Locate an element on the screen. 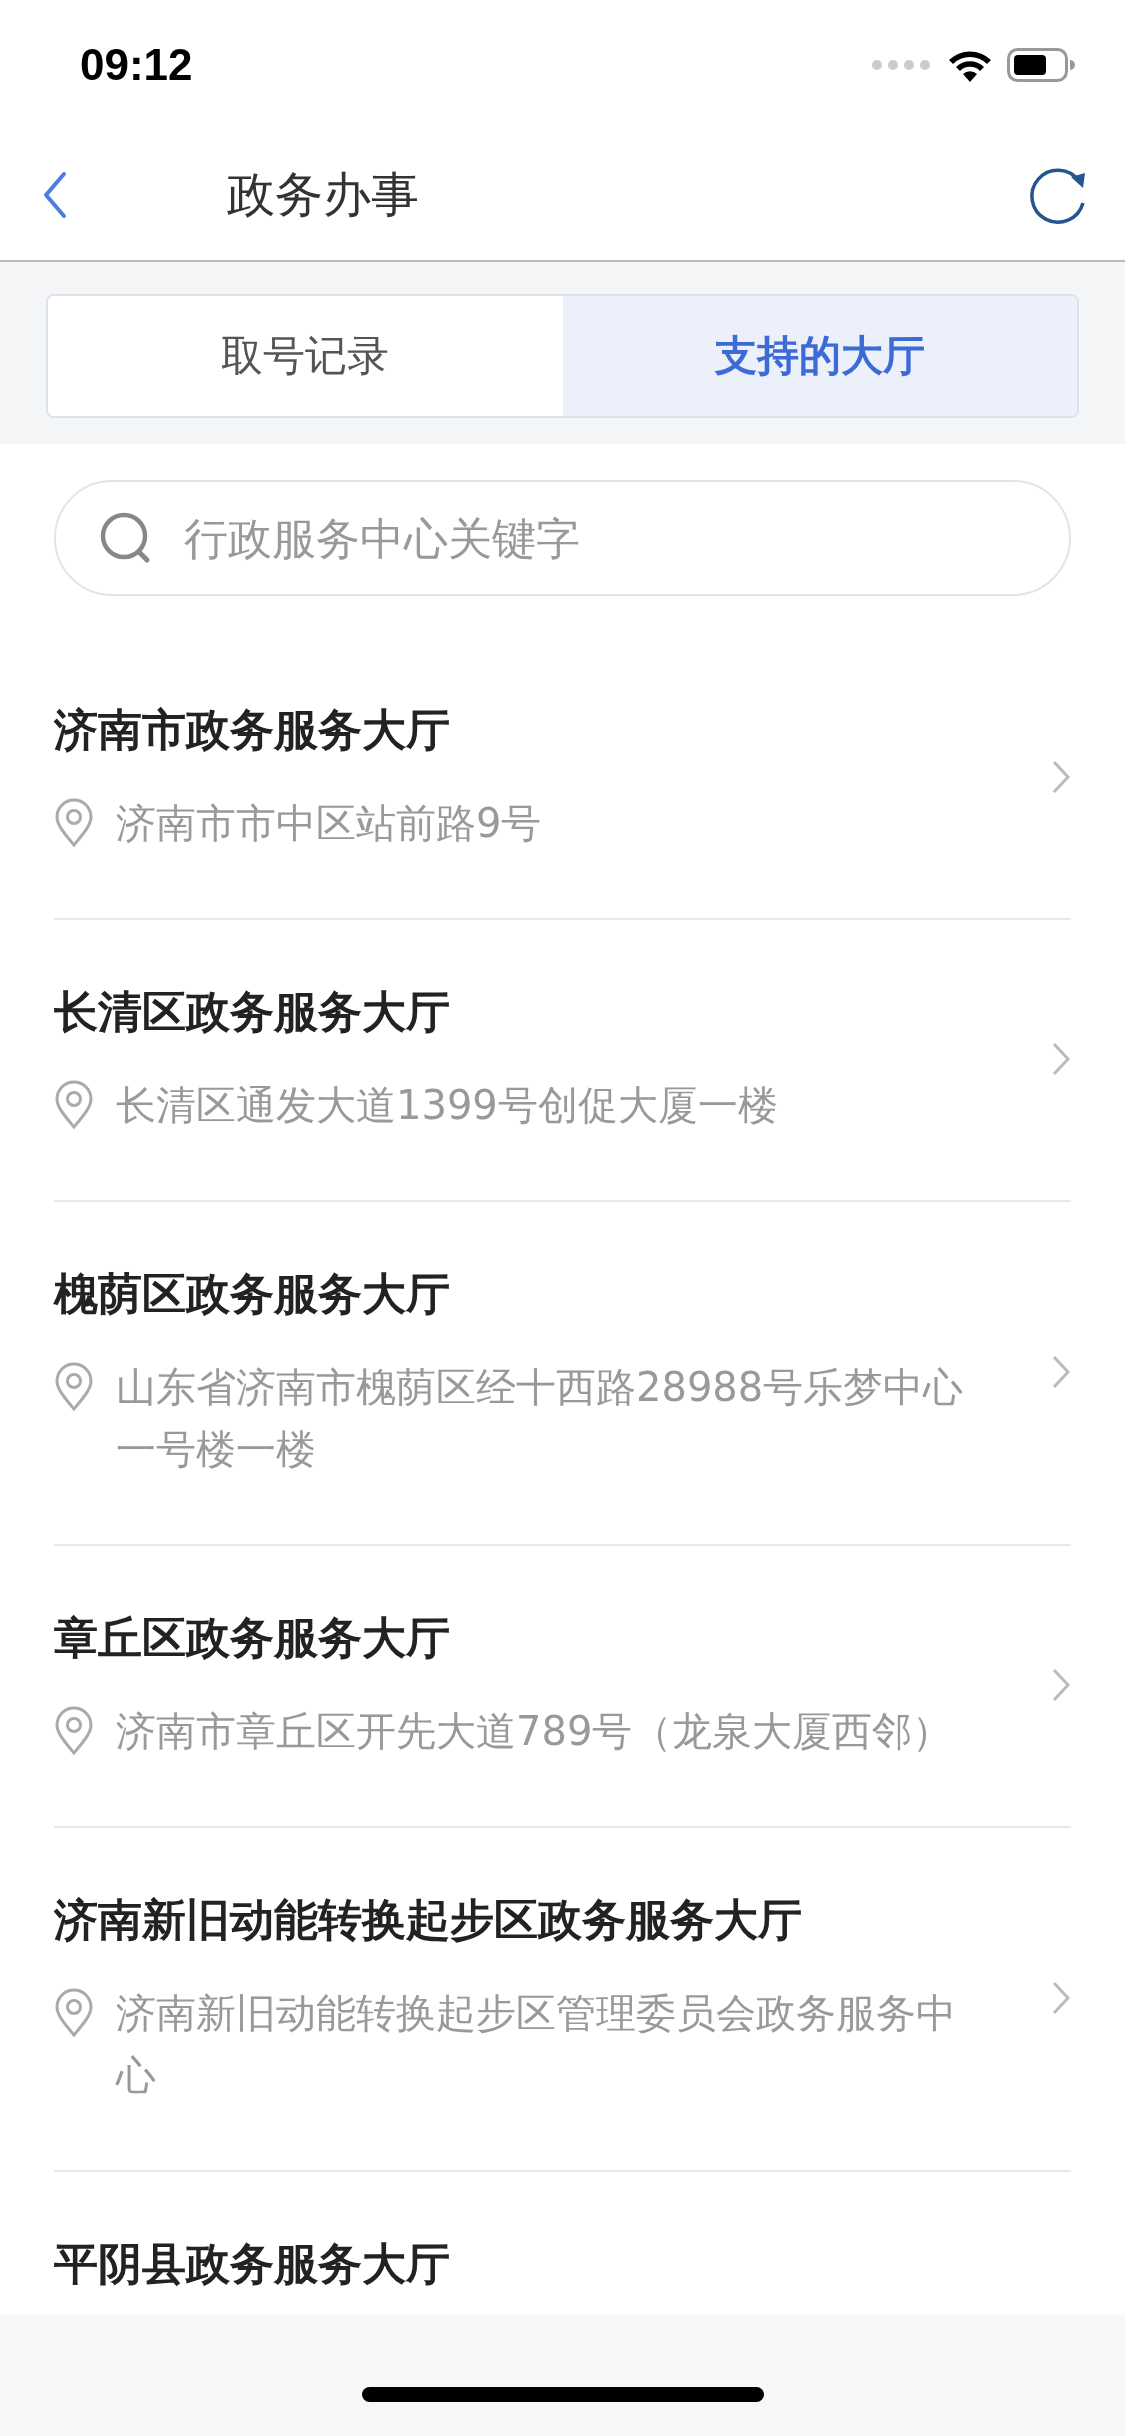 The width and height of the screenshot is (1125, 2436). hall-address: 济南市市中区站前路9号 is located at coordinates (329, 823).